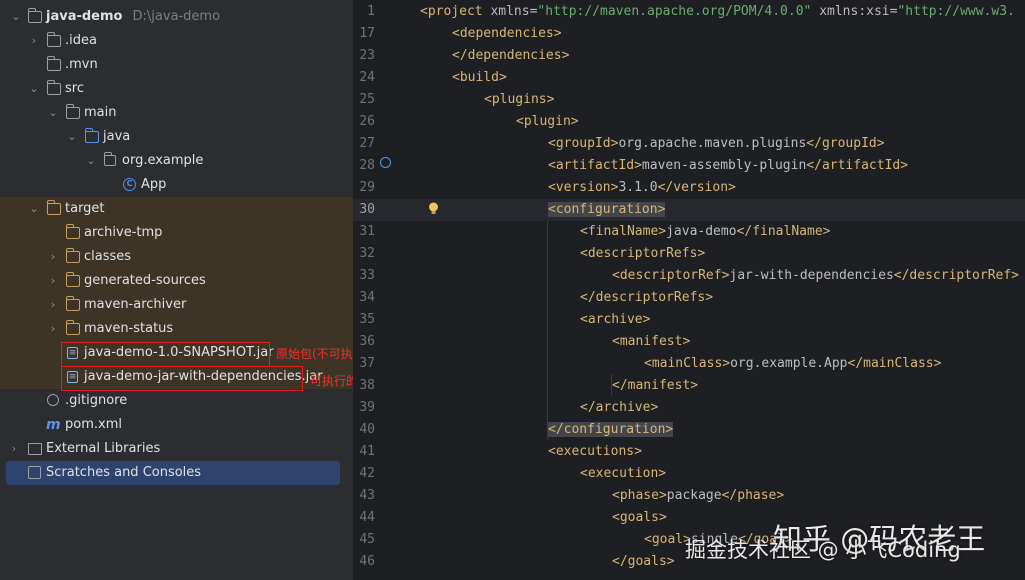  Describe the element at coordinates (689, 298) in the screenshot. I see `code-line: 34 </descriptorRefs>` at that location.